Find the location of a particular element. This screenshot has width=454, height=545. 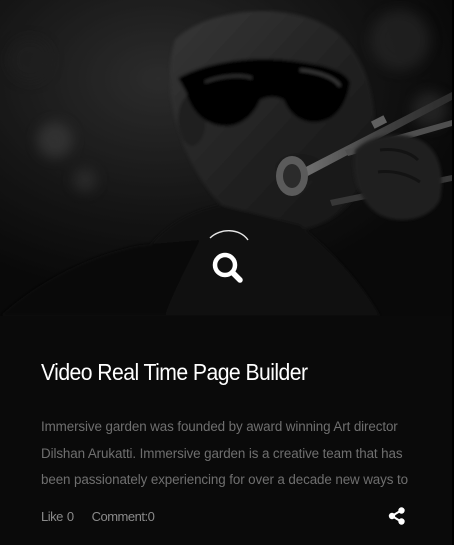

comment-count: 0 is located at coordinates (151, 516).